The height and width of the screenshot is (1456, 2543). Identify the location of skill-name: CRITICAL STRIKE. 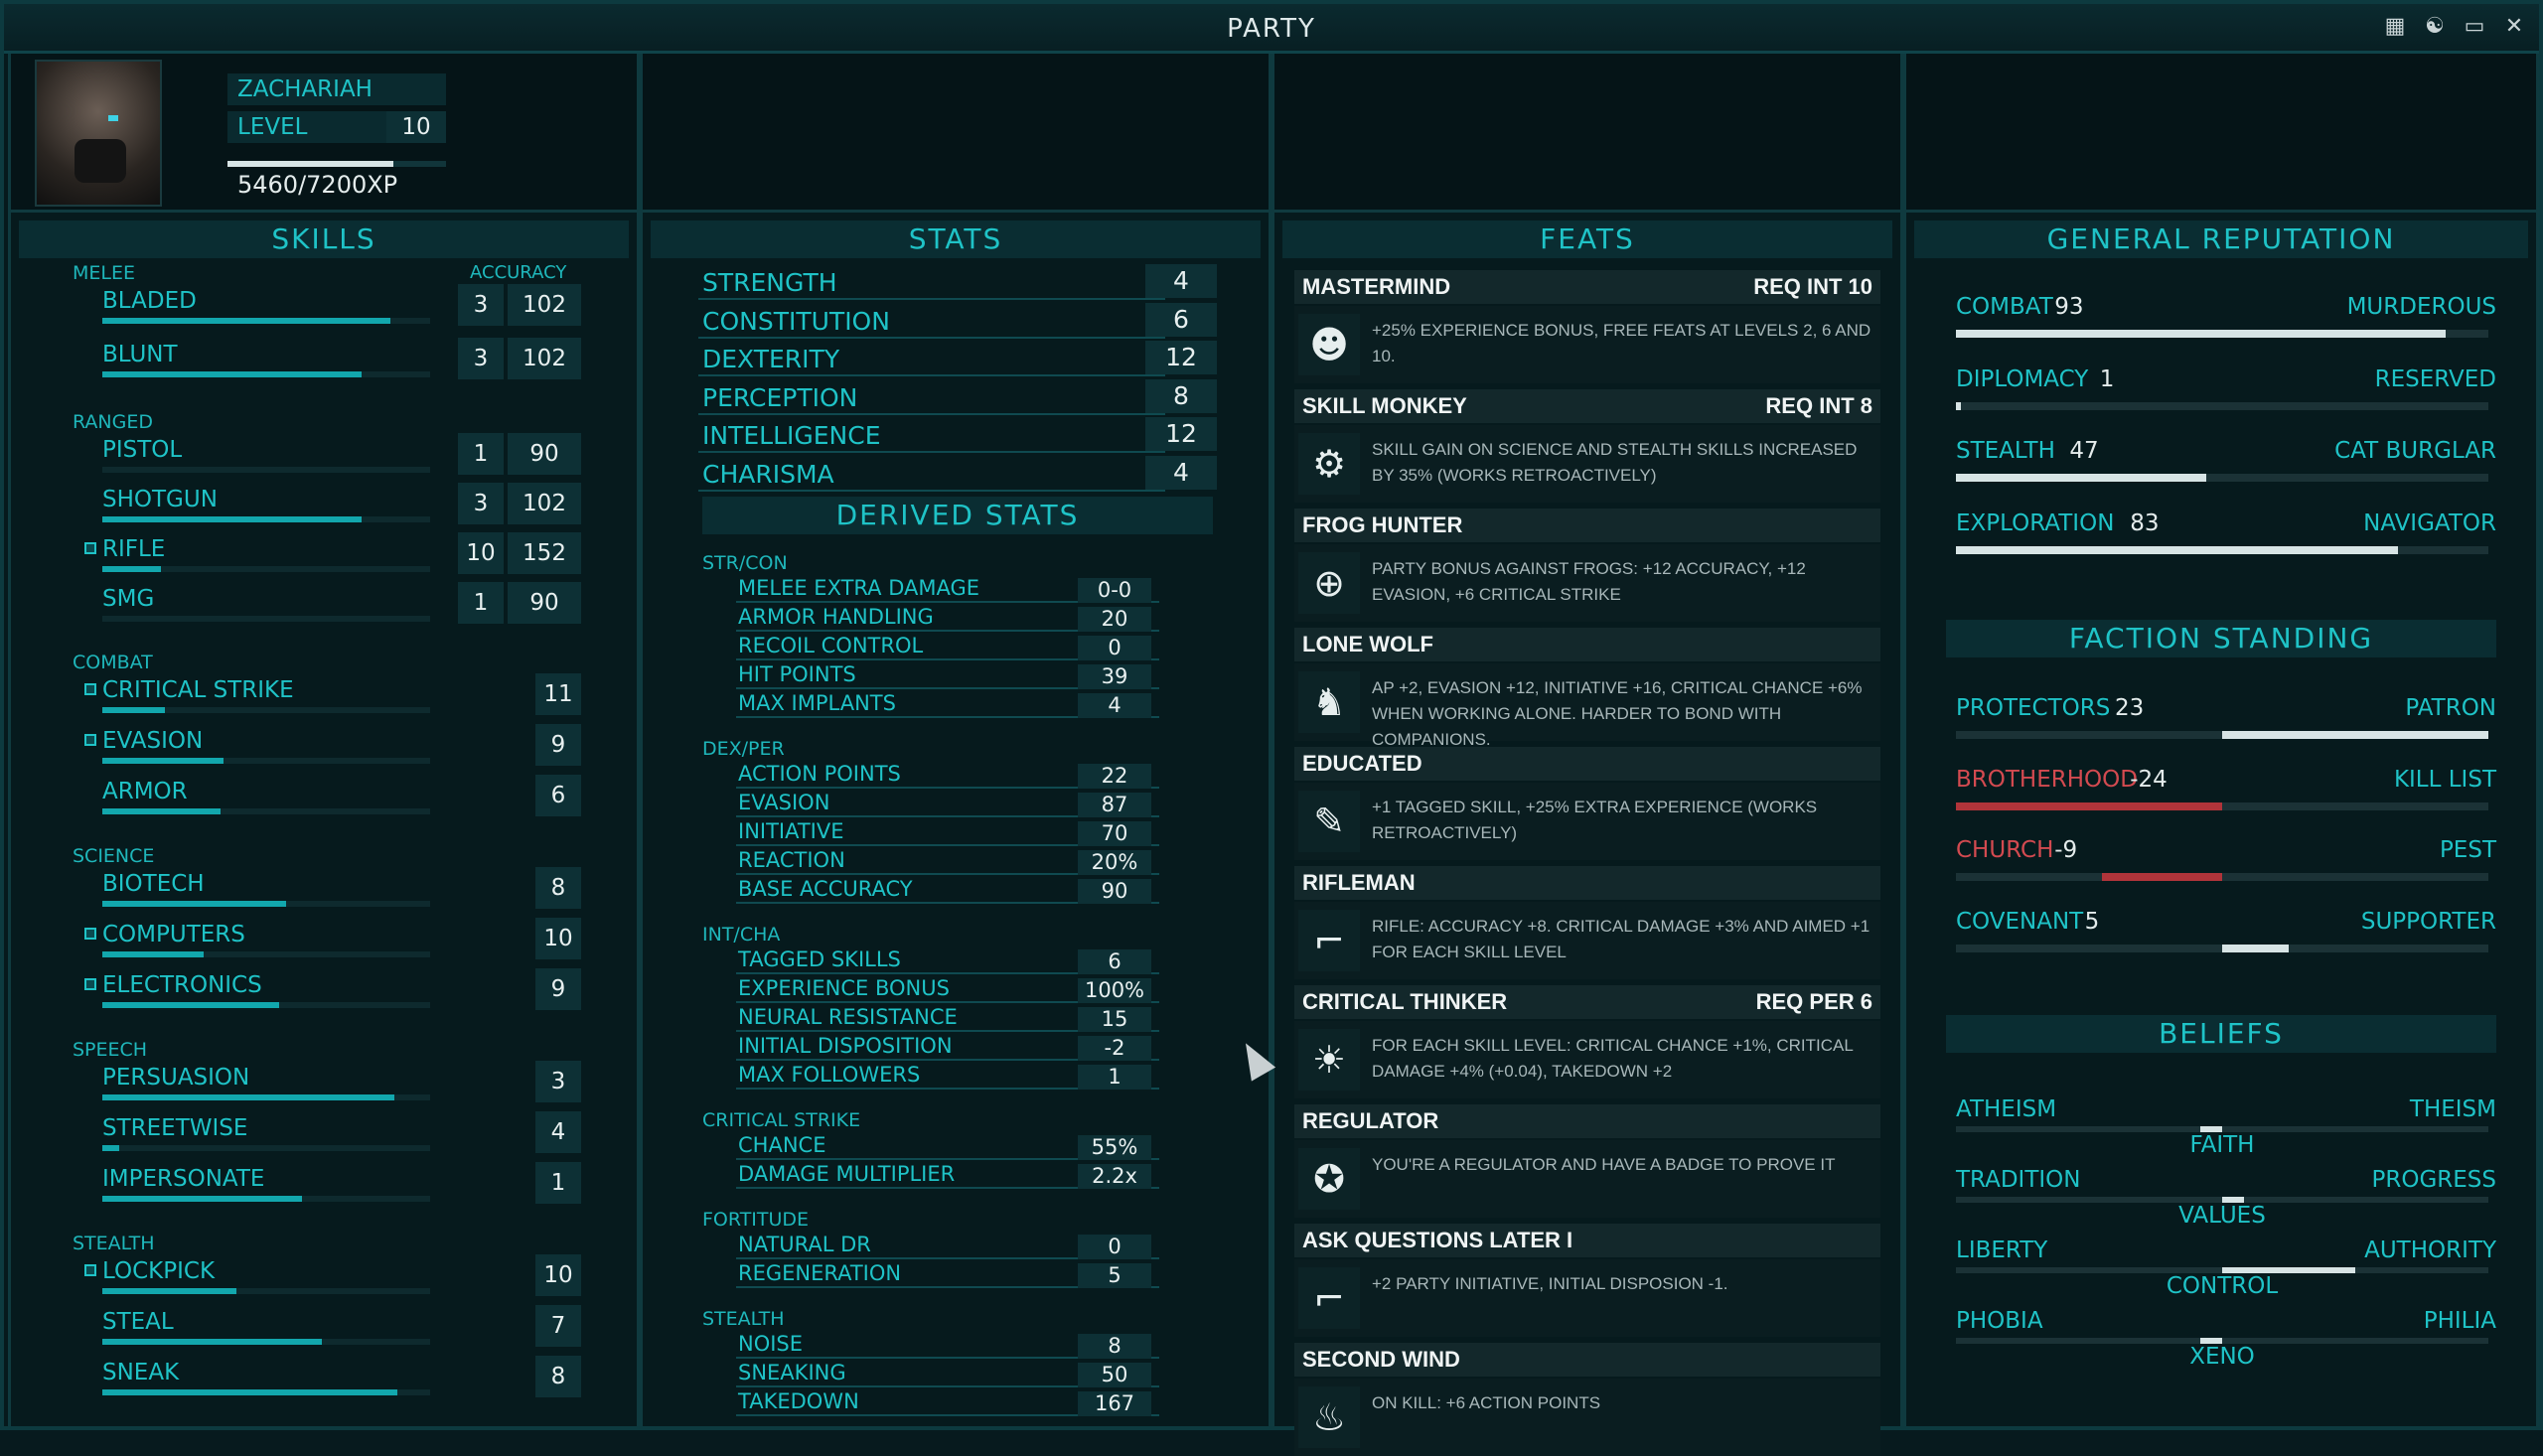
(198, 690).